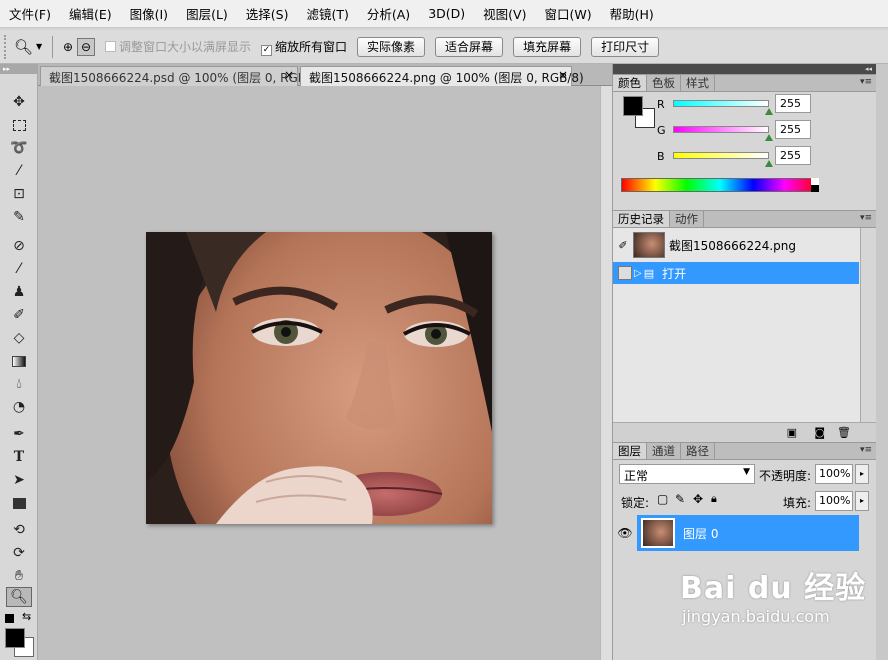 The height and width of the screenshot is (660, 888). What do you see at coordinates (19, 480) in the screenshot?
I see `path-selection-tool-icon: ➤` at bounding box center [19, 480].